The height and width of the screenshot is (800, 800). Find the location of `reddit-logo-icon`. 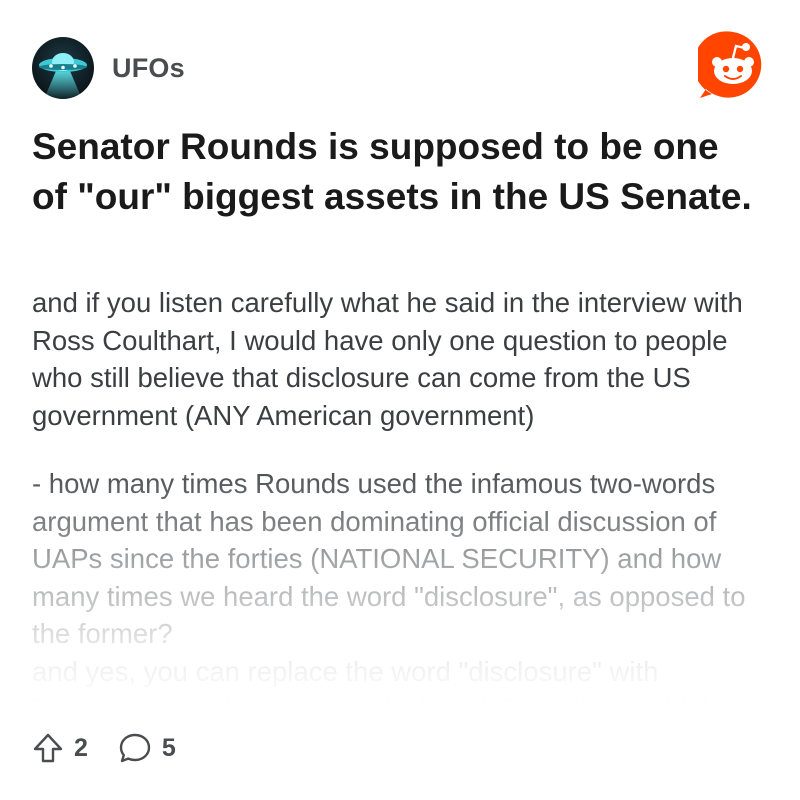

reddit-logo-icon is located at coordinates (730, 64).